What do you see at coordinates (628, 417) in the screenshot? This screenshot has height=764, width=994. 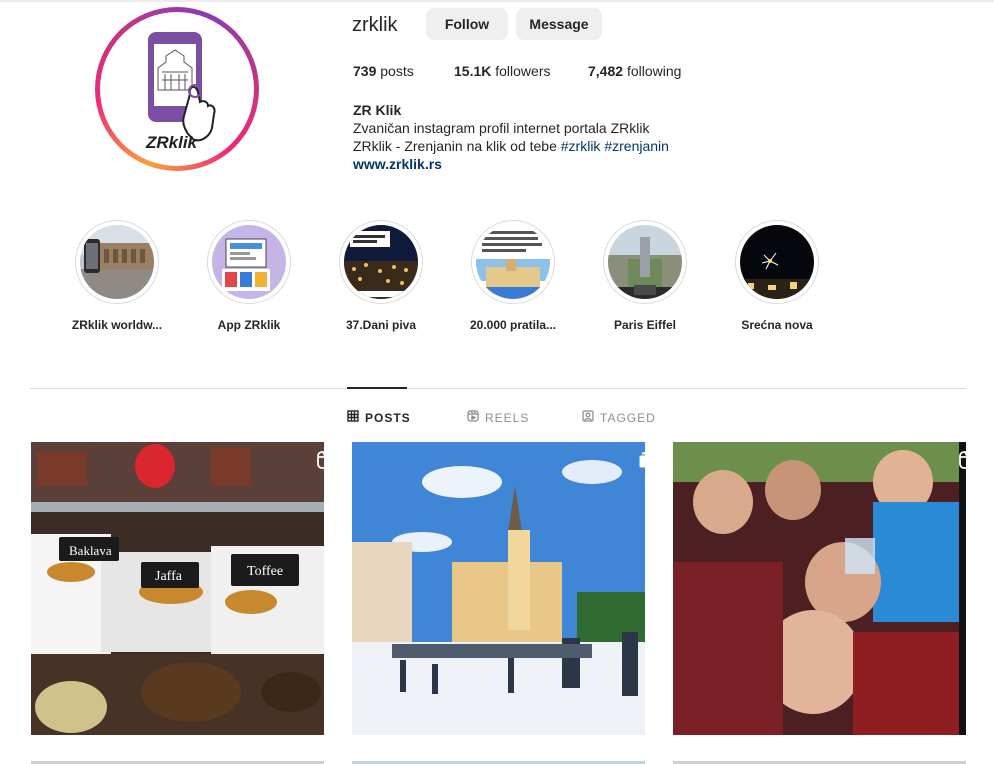 I see `tab-tagged-label: TAGGED` at bounding box center [628, 417].